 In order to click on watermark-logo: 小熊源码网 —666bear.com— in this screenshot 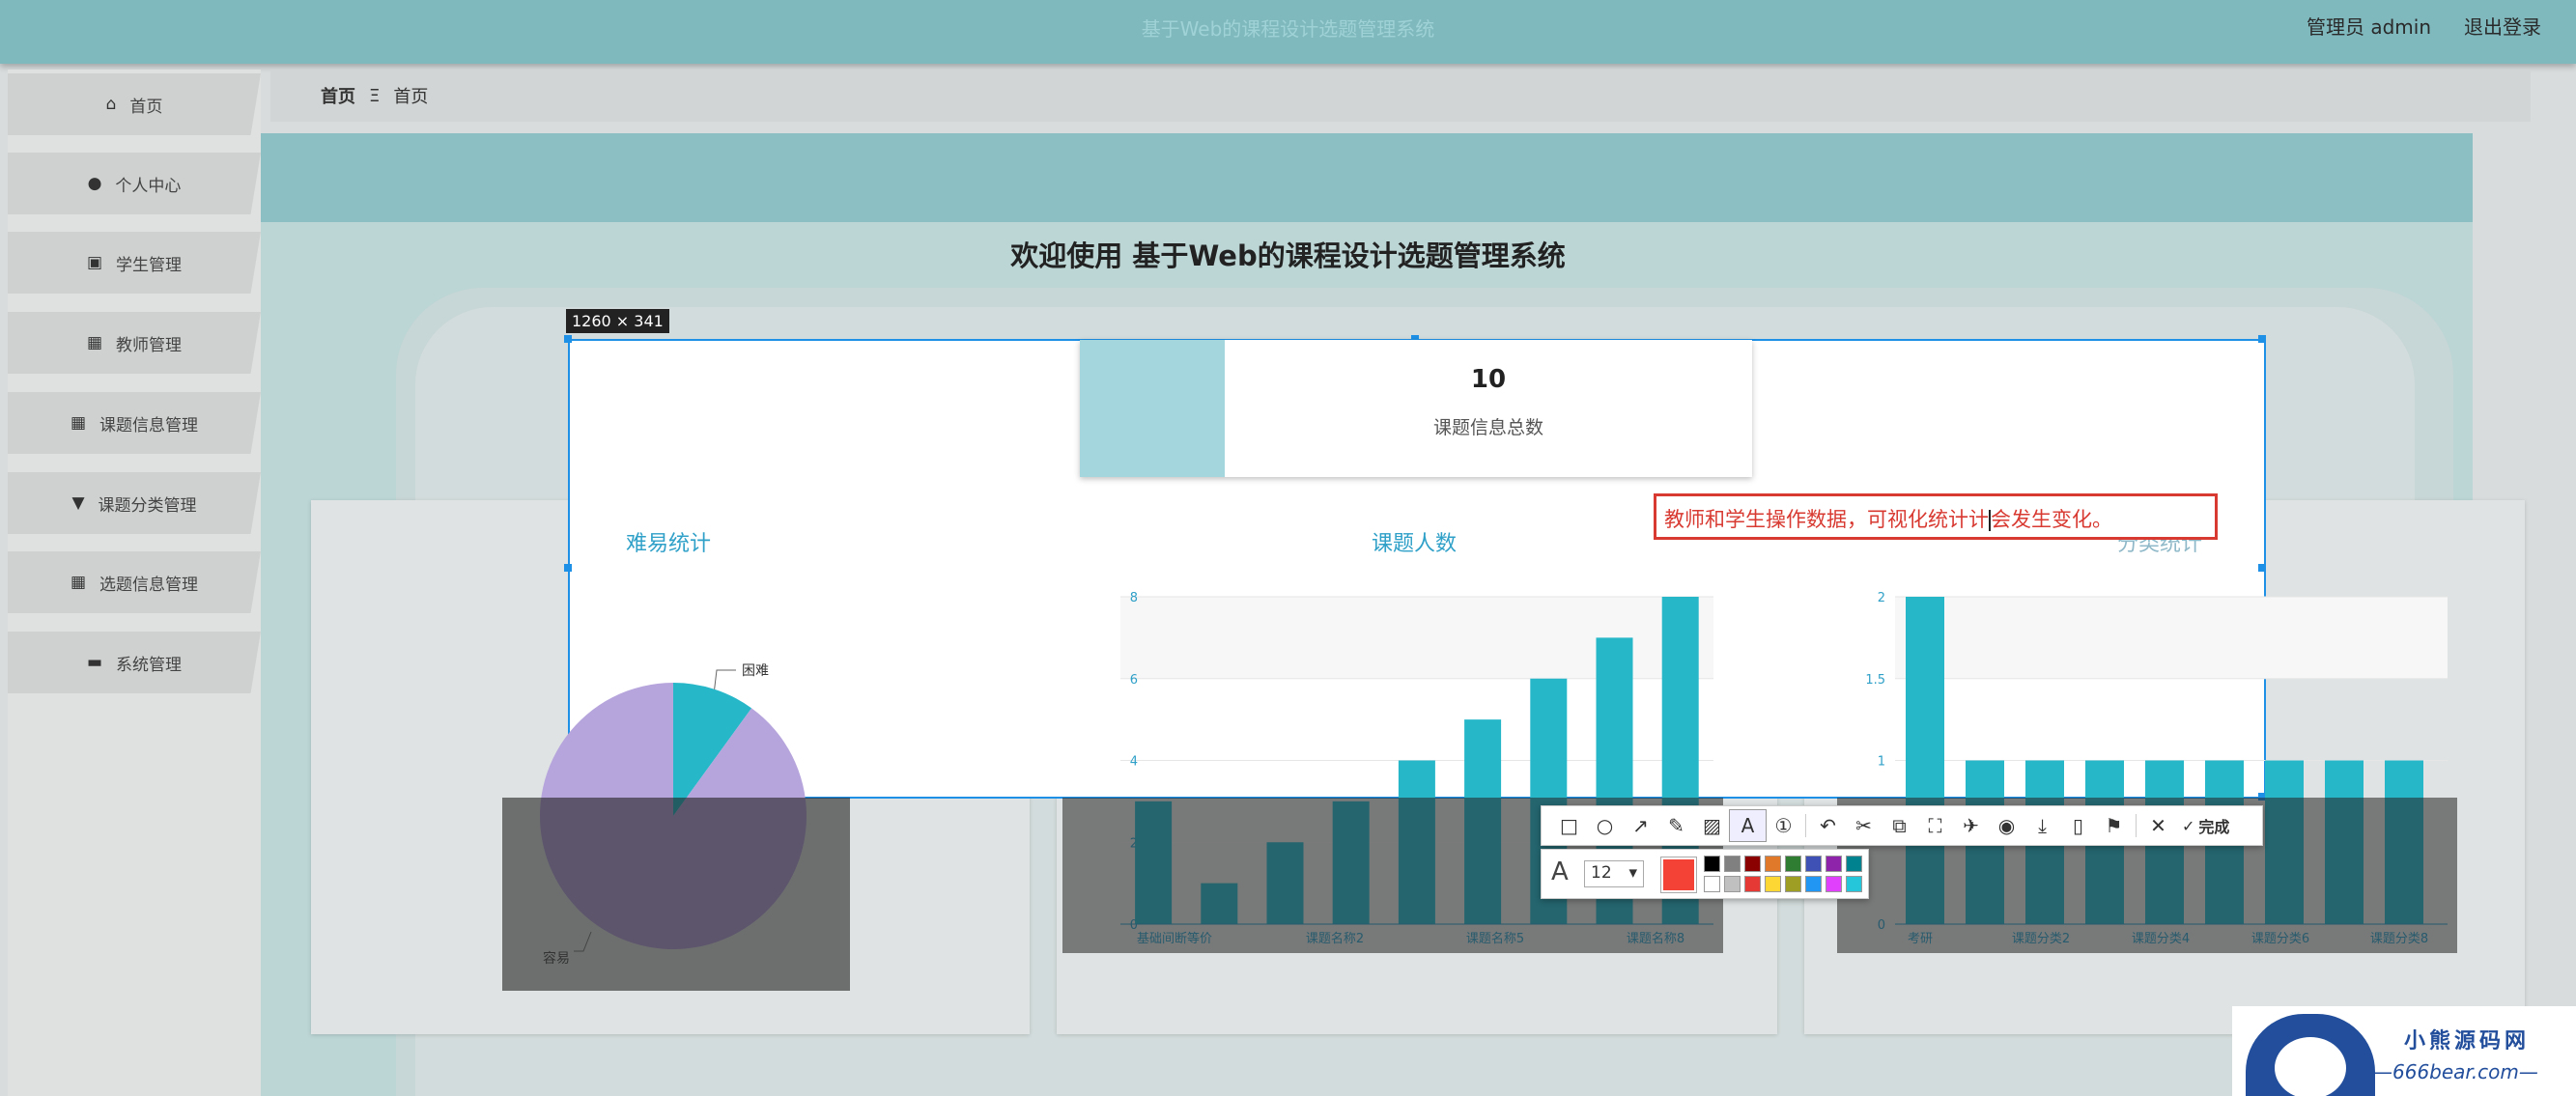, I will do `click(2404, 1051)`.